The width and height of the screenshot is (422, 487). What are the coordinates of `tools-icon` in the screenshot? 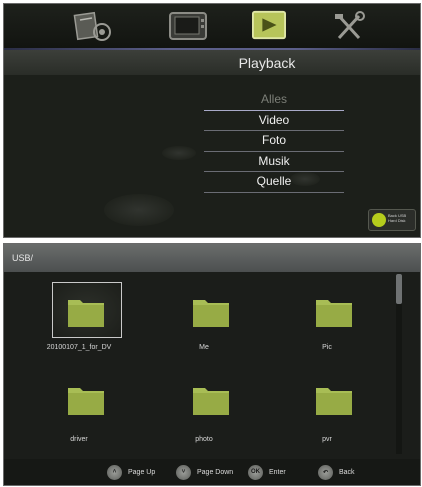 It's located at (350, 27).